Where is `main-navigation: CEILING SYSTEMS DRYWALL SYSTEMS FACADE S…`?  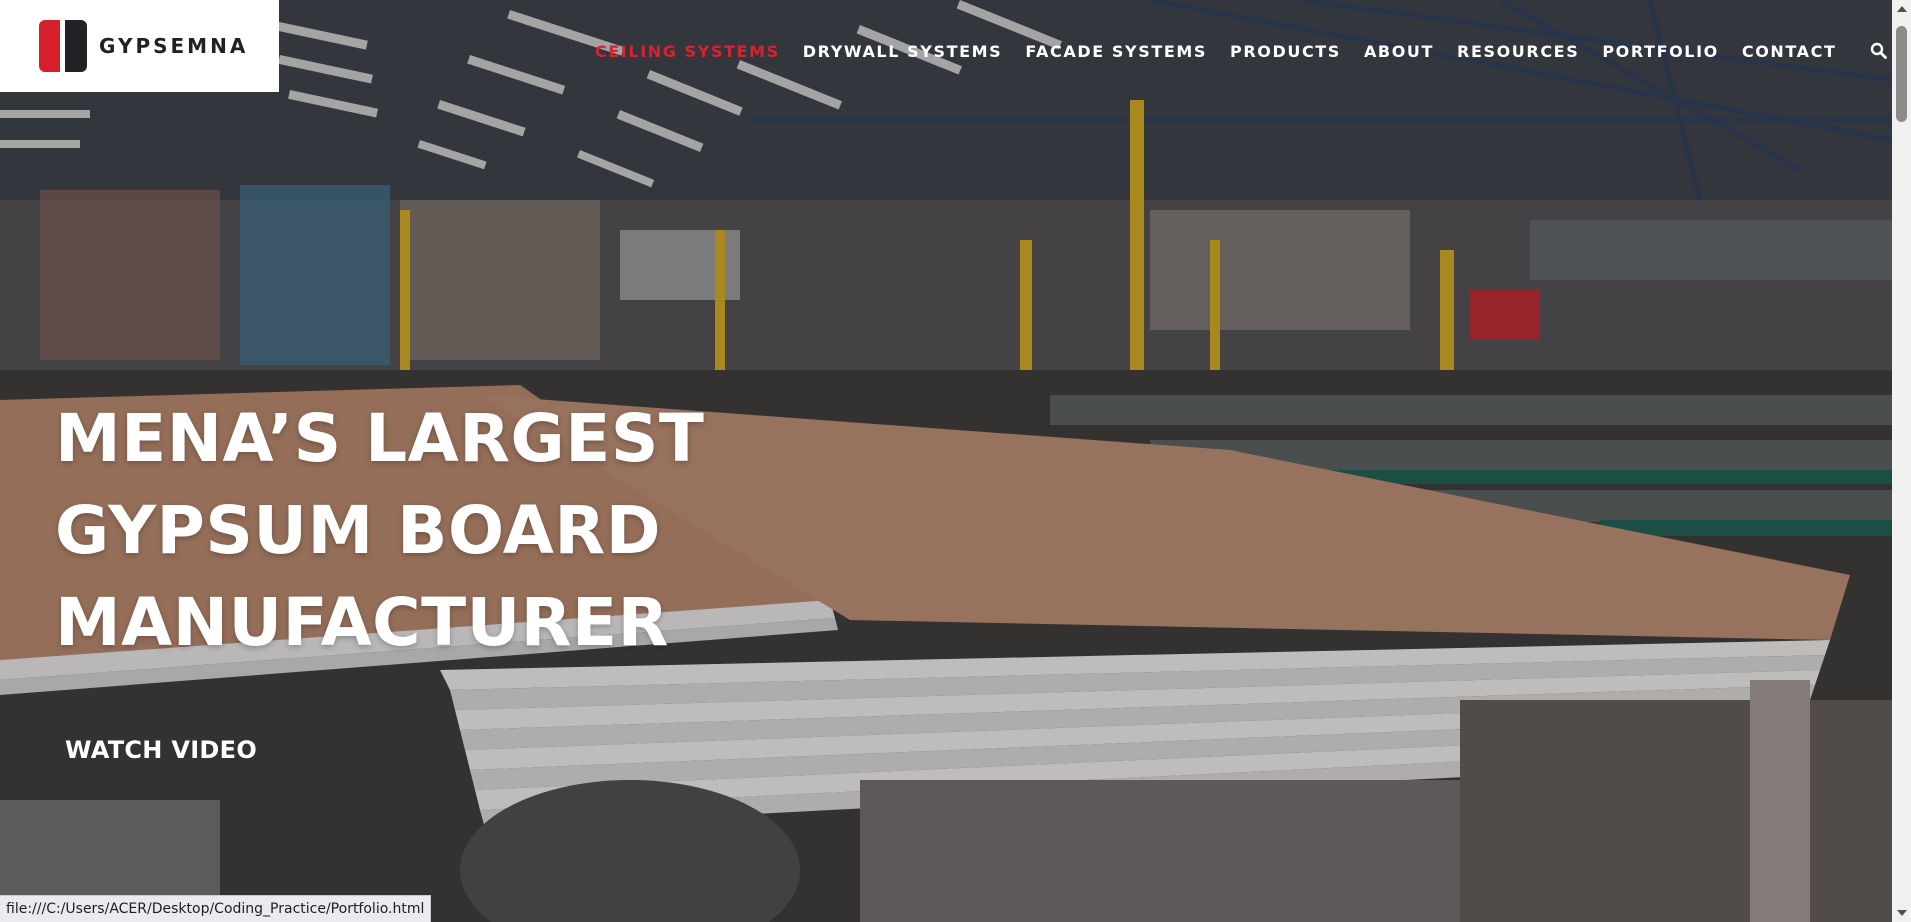
main-navigation: CEILING SYSTEMS DRYWALL SYSTEMS FACADE S… is located at coordinates (1253, 51).